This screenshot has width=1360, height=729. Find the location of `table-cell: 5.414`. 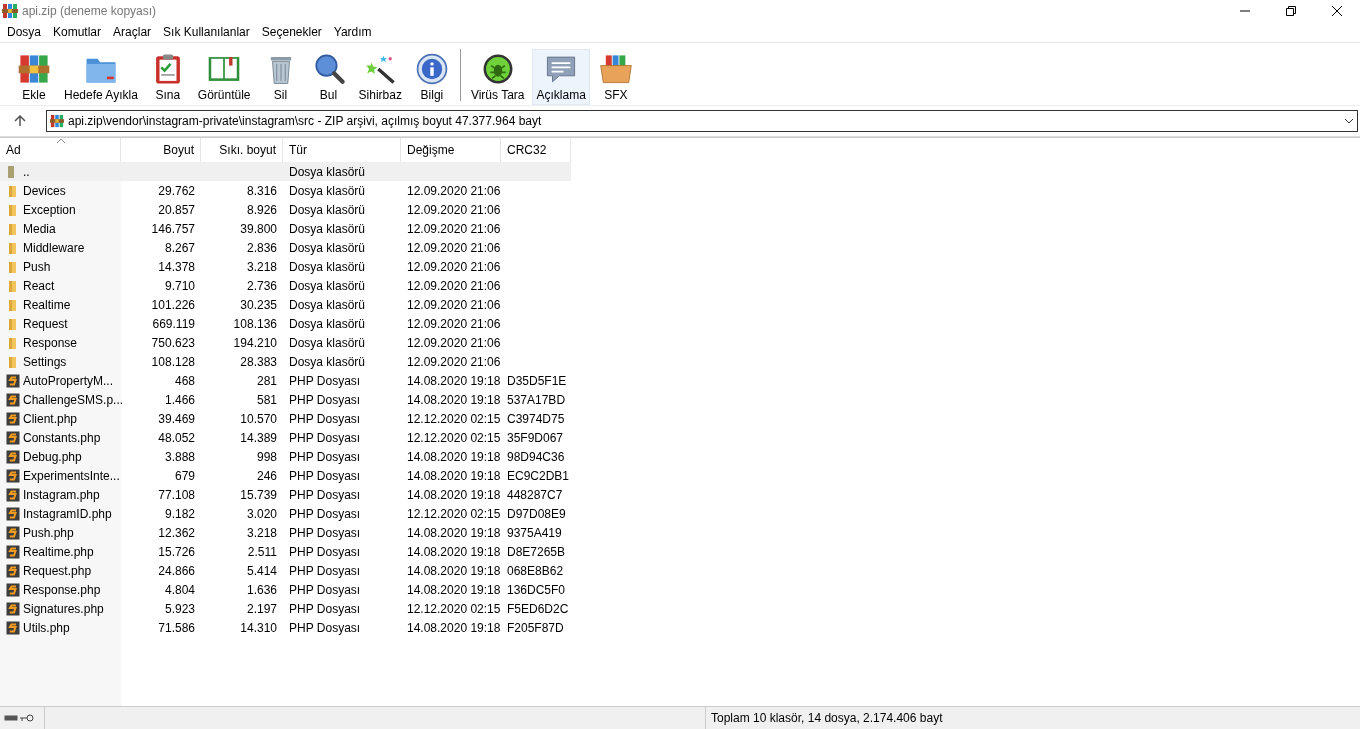

table-cell: 5.414 is located at coordinates (261, 570).